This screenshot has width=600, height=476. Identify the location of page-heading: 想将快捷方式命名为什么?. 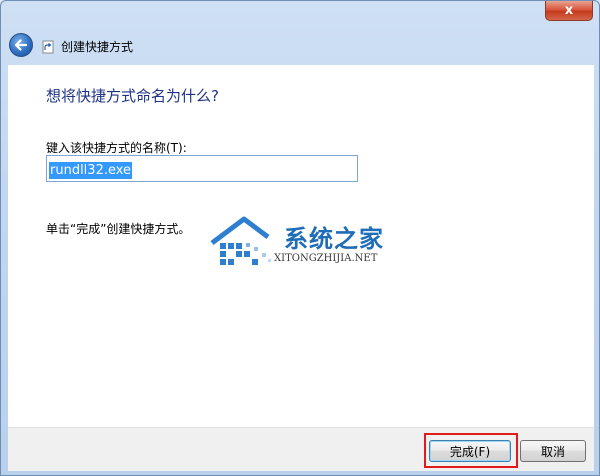
(132, 96).